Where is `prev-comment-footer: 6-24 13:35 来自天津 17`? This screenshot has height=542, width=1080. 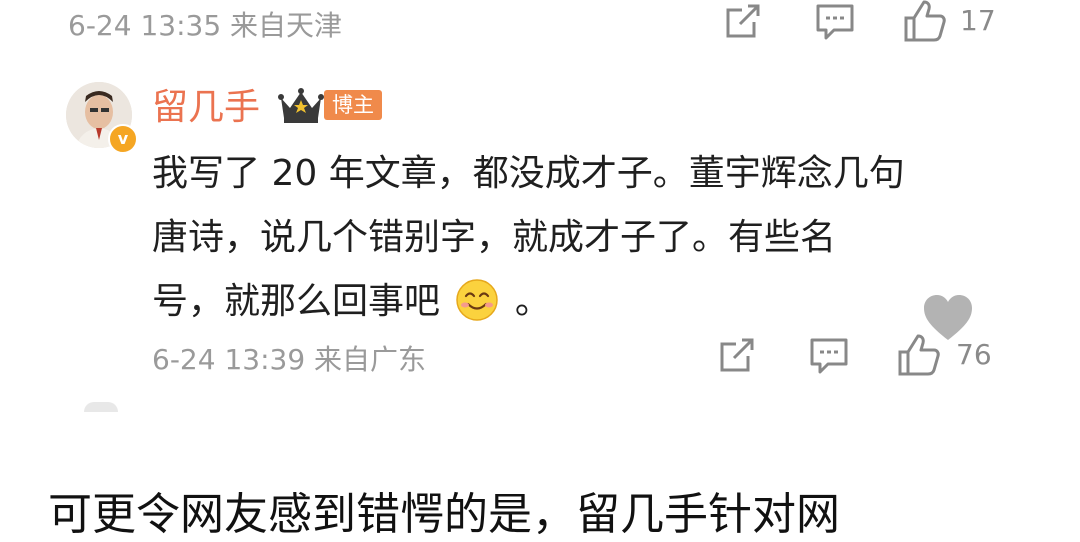
prev-comment-footer: 6-24 13:35 来自天津 17 is located at coordinates (540, 25).